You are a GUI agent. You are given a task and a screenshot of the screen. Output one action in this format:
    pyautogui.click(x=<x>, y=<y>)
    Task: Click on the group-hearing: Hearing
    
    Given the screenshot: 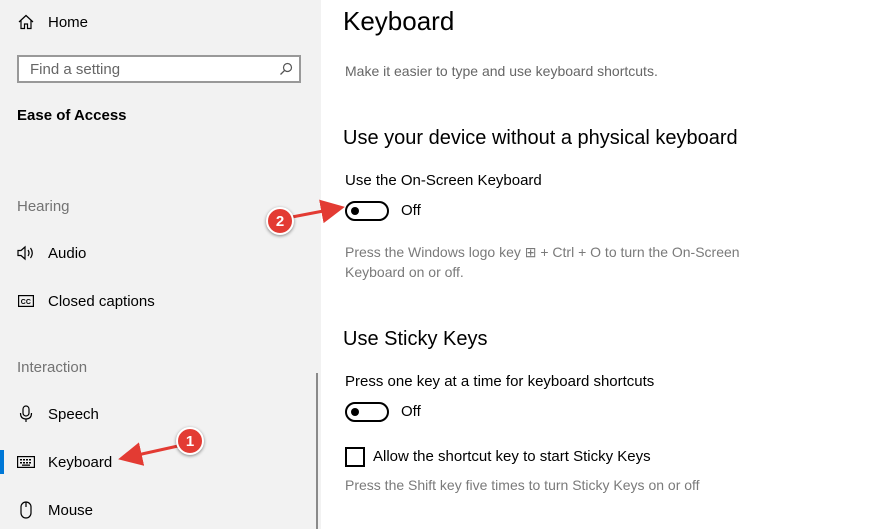 What is the action you would take?
    pyautogui.click(x=43, y=206)
    